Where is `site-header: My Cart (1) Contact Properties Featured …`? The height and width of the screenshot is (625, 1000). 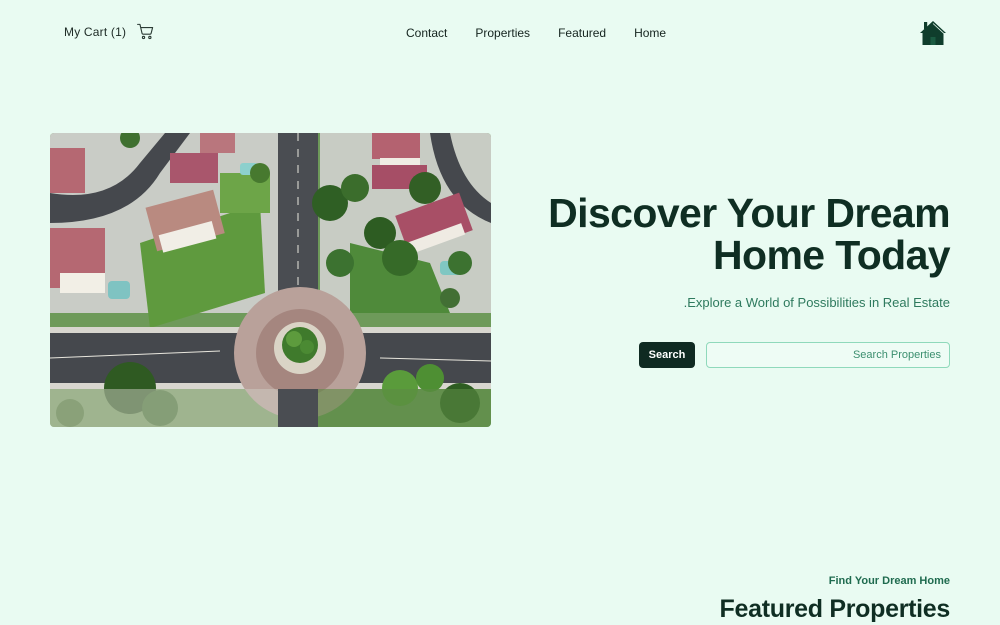
site-header: My Cart (1) Contact Properties Featured … is located at coordinates (500, 33).